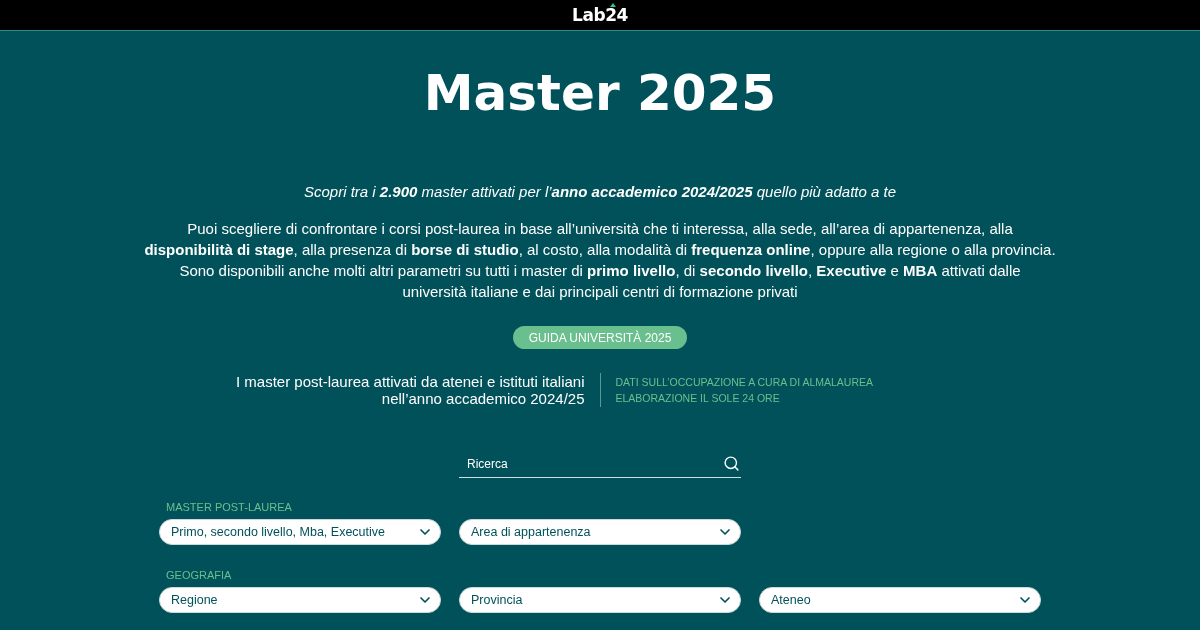 The image size is (1200, 630). Describe the element at coordinates (599, 192) in the screenshot. I see `subtitle: Scopri tra i 2.900 master attivati per l’anno accademico 2024/2025 quello più adatto a te` at that location.